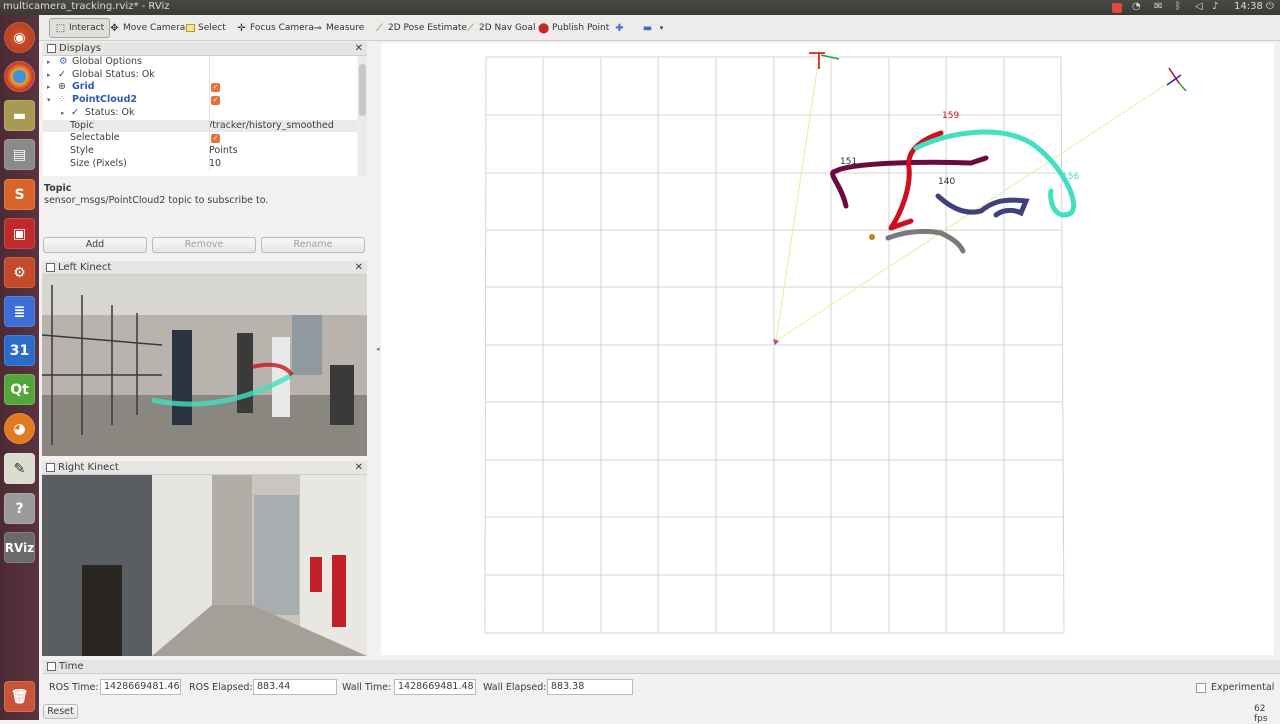 This screenshot has width=1280, height=724. Describe the element at coordinates (950, 116) in the screenshot. I see `track-label-159: 159` at that location.